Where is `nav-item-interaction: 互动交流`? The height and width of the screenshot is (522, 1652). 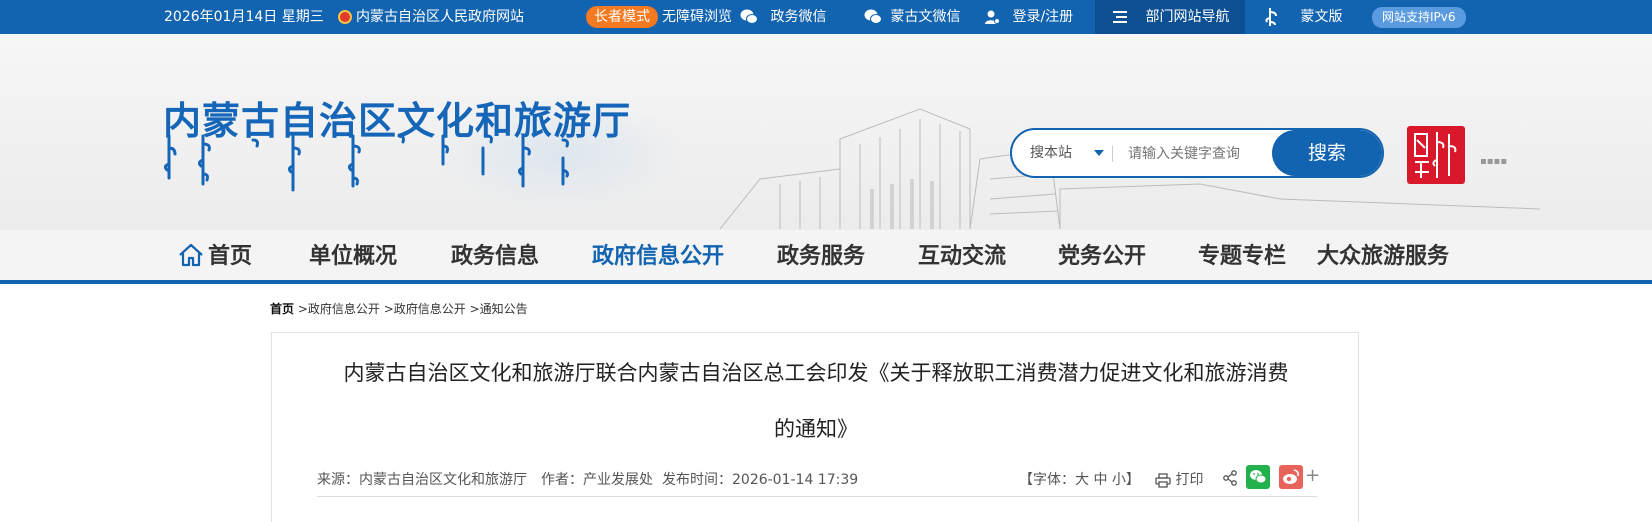
nav-item-interaction: 互动交流 is located at coordinates (962, 257).